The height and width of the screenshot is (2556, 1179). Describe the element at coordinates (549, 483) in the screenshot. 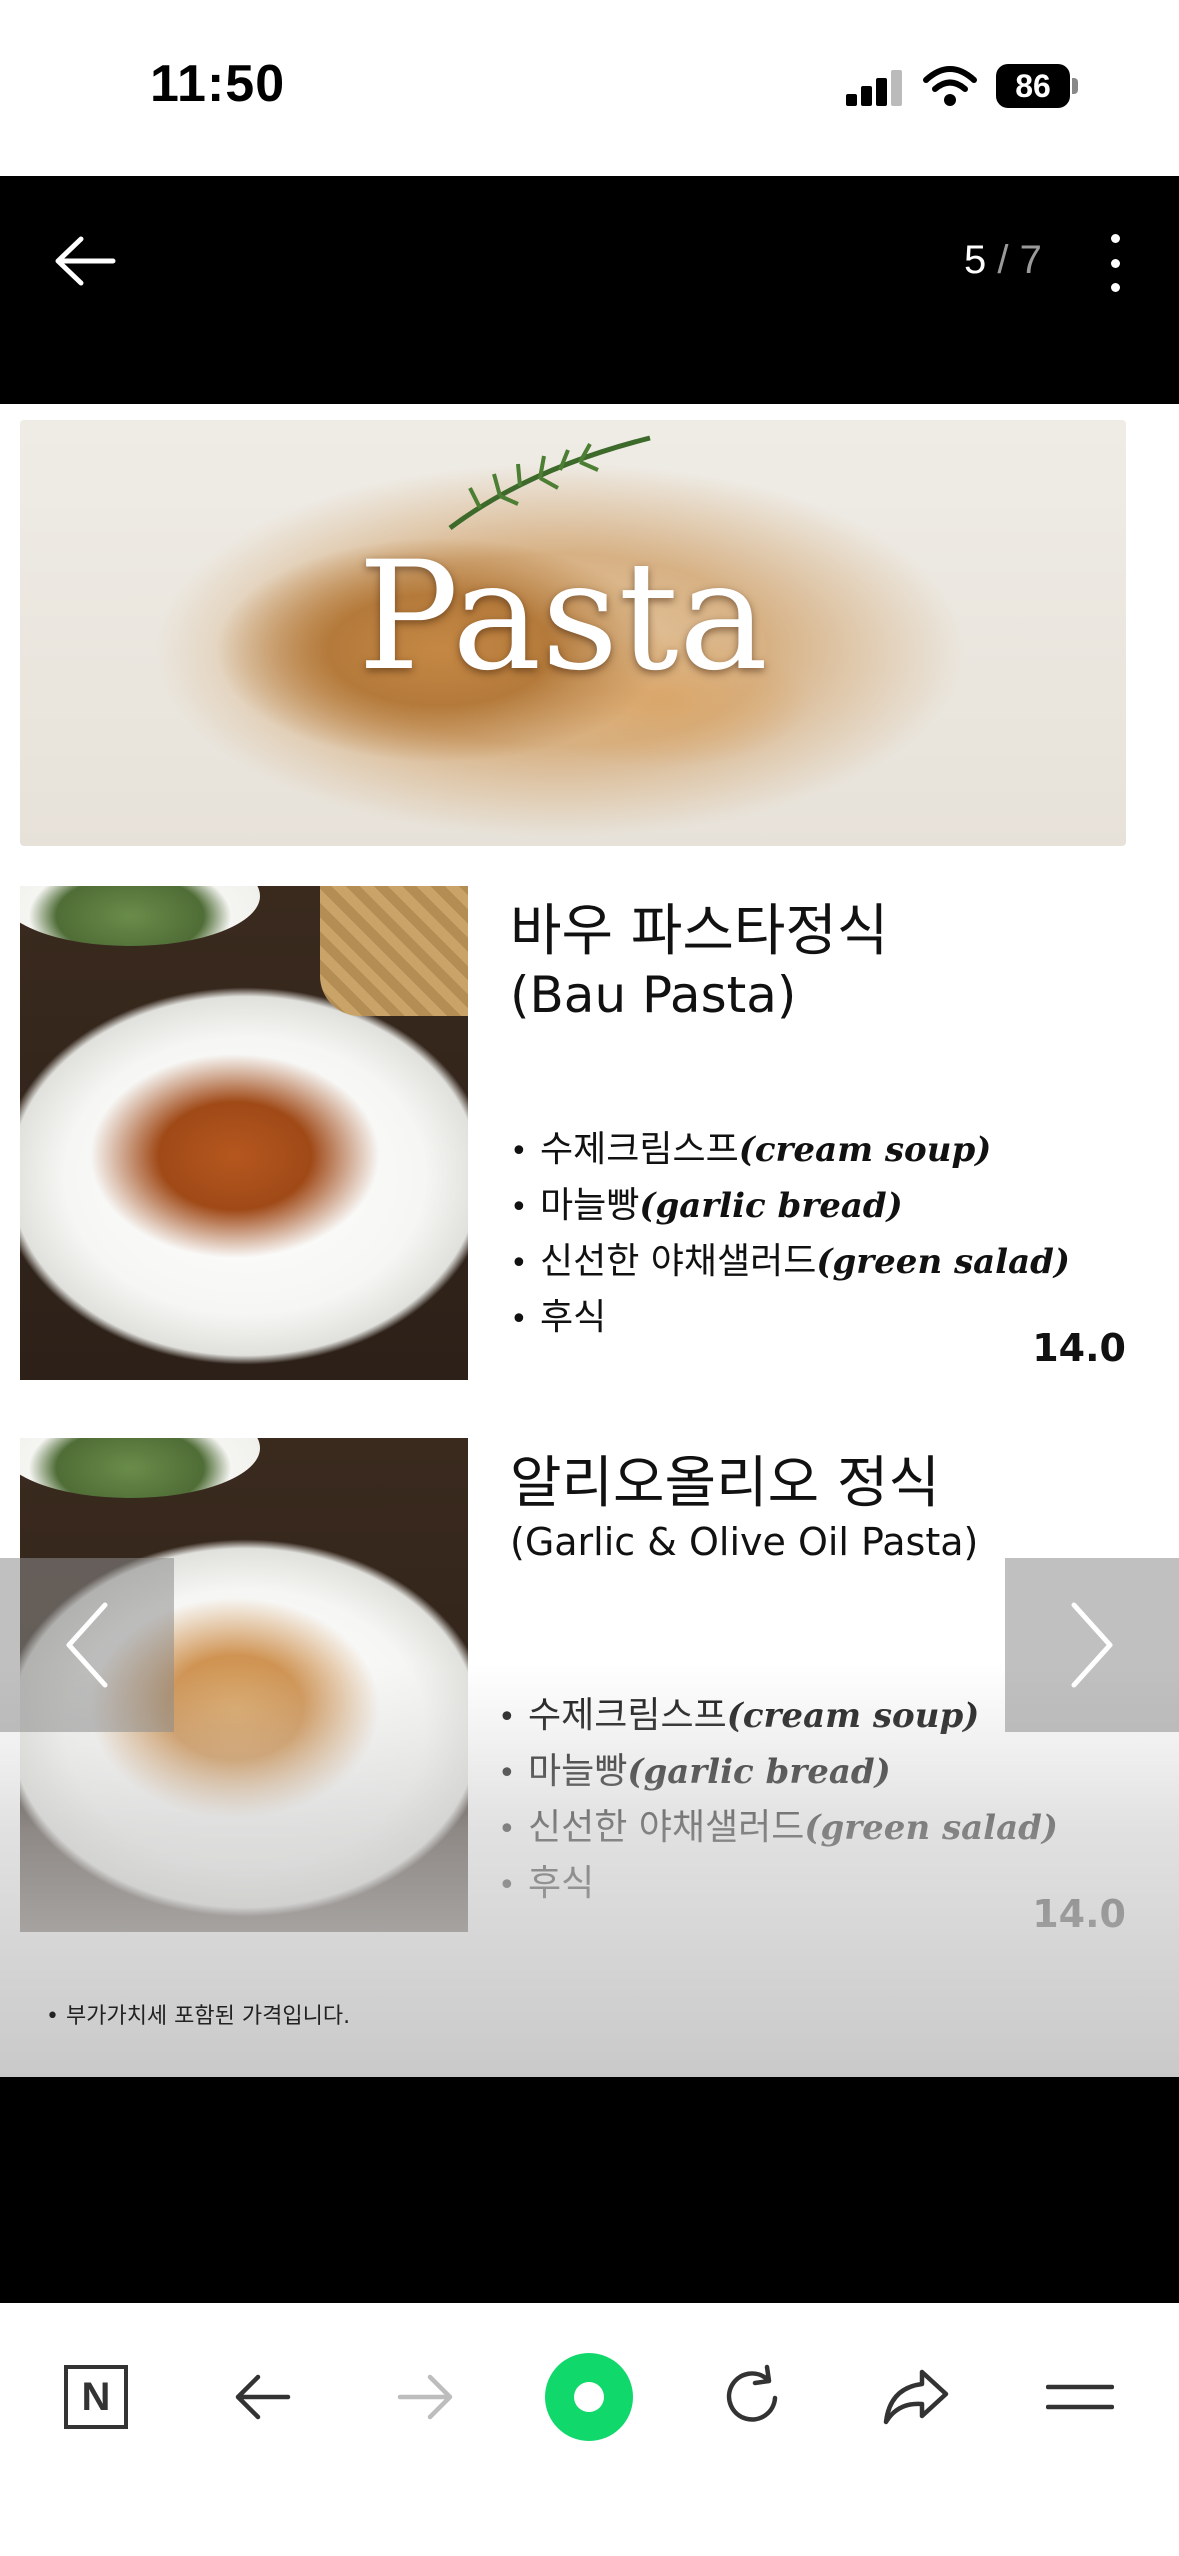

I see `rosemary-garnish-icon` at that location.